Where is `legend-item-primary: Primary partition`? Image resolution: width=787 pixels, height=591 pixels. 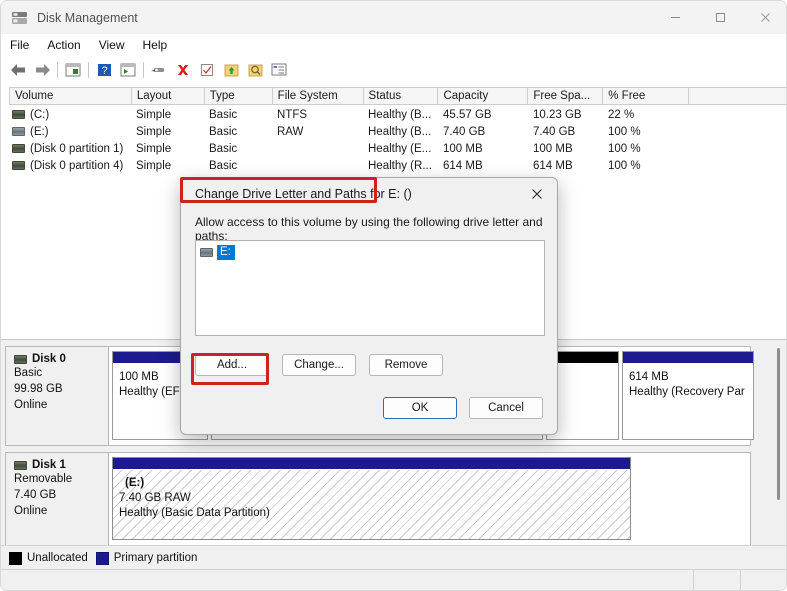
legend-item-primary: Primary partition is located at coordinates (146, 558).